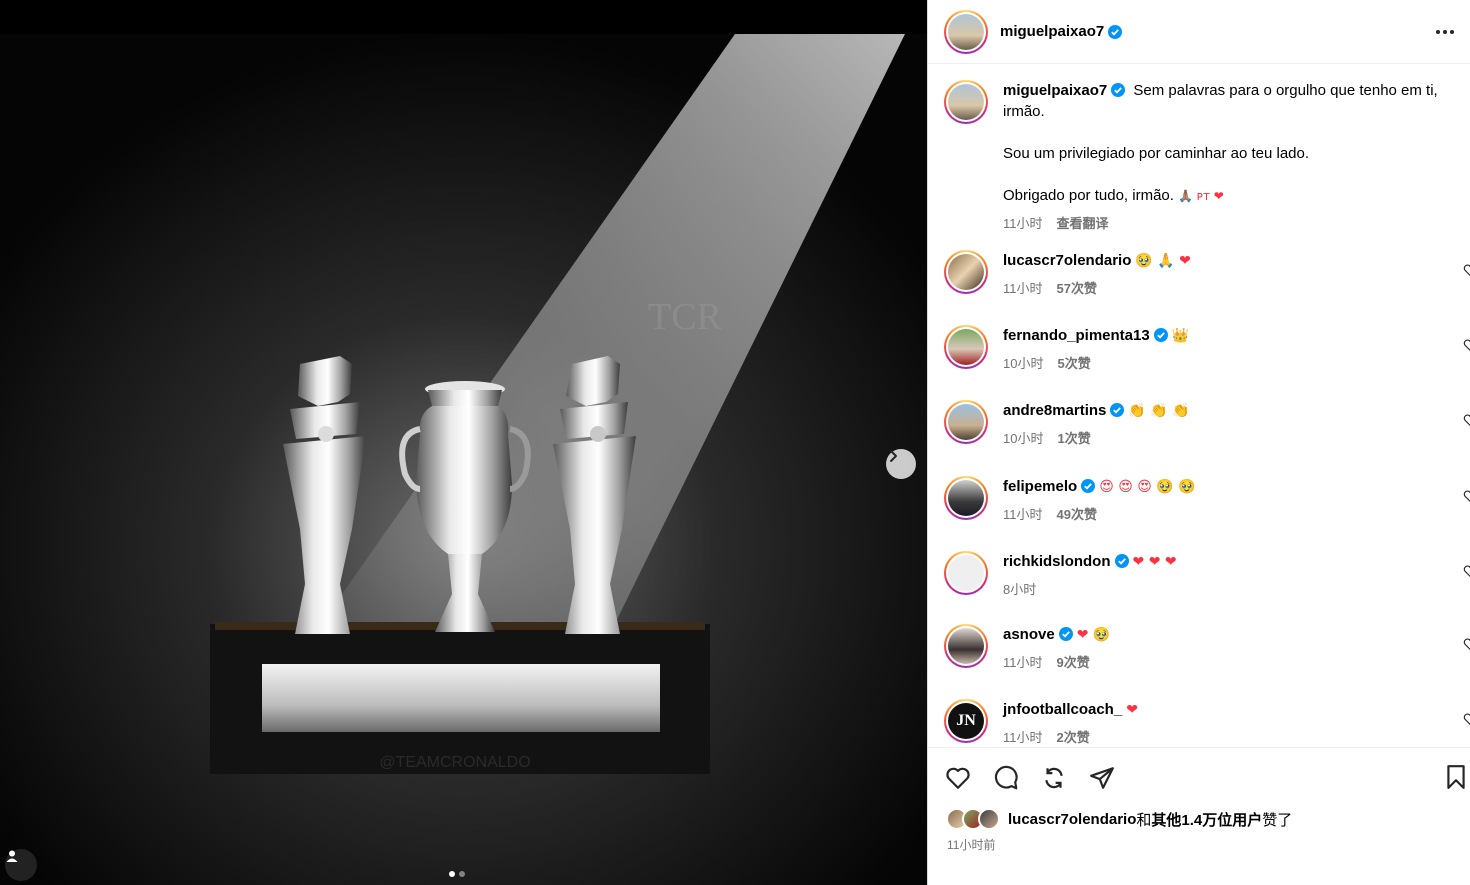 This screenshot has height=885, width=1470. What do you see at coordinates (12, 856) in the screenshot?
I see `person-icon` at bounding box center [12, 856].